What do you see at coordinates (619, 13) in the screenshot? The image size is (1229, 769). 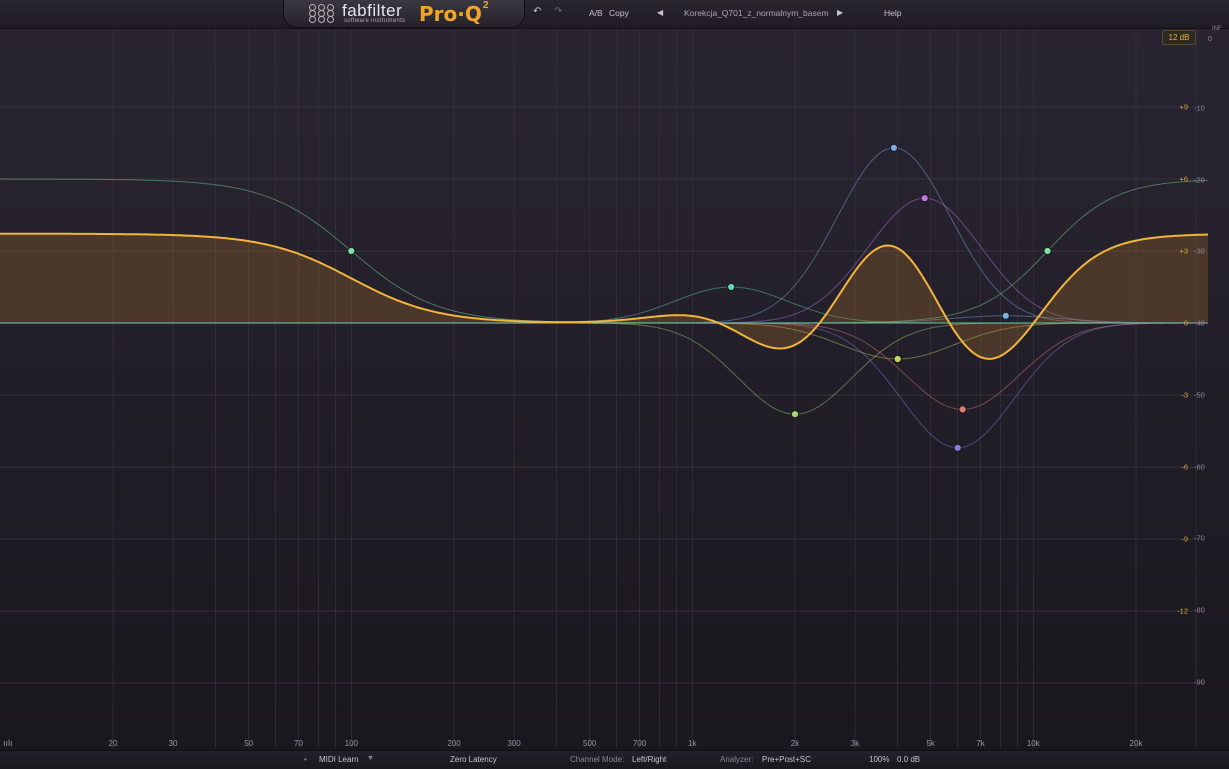 I see `copy-button: Copy` at bounding box center [619, 13].